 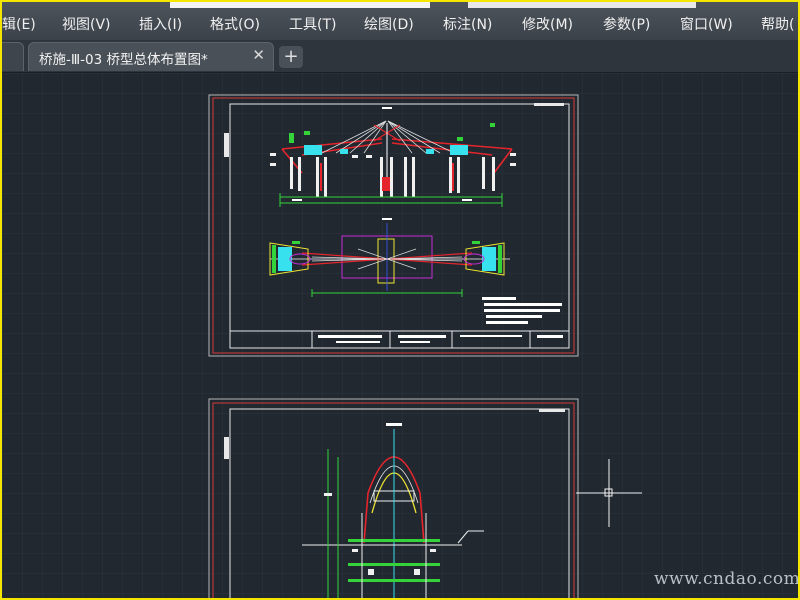 What do you see at coordinates (777, 25) in the screenshot?
I see `menu-help: 帮助(` at bounding box center [777, 25].